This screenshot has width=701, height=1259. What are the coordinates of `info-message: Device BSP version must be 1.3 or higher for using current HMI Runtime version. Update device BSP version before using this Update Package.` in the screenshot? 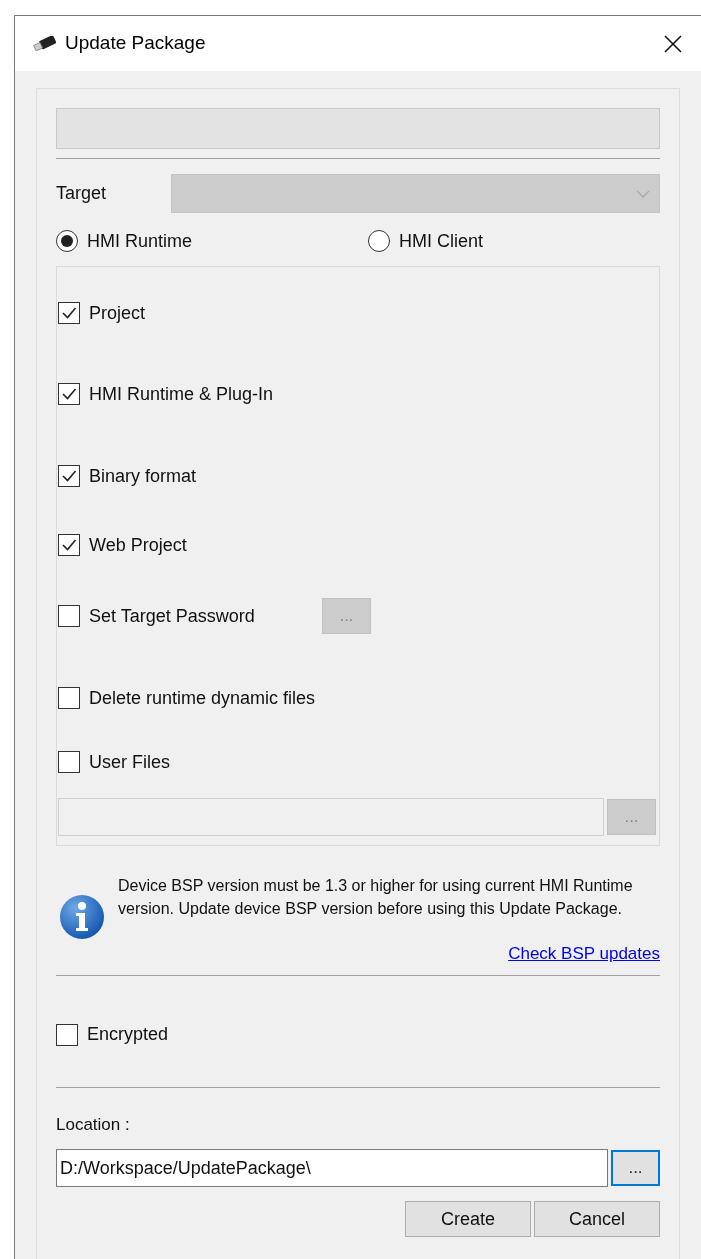 It's located at (376, 897).